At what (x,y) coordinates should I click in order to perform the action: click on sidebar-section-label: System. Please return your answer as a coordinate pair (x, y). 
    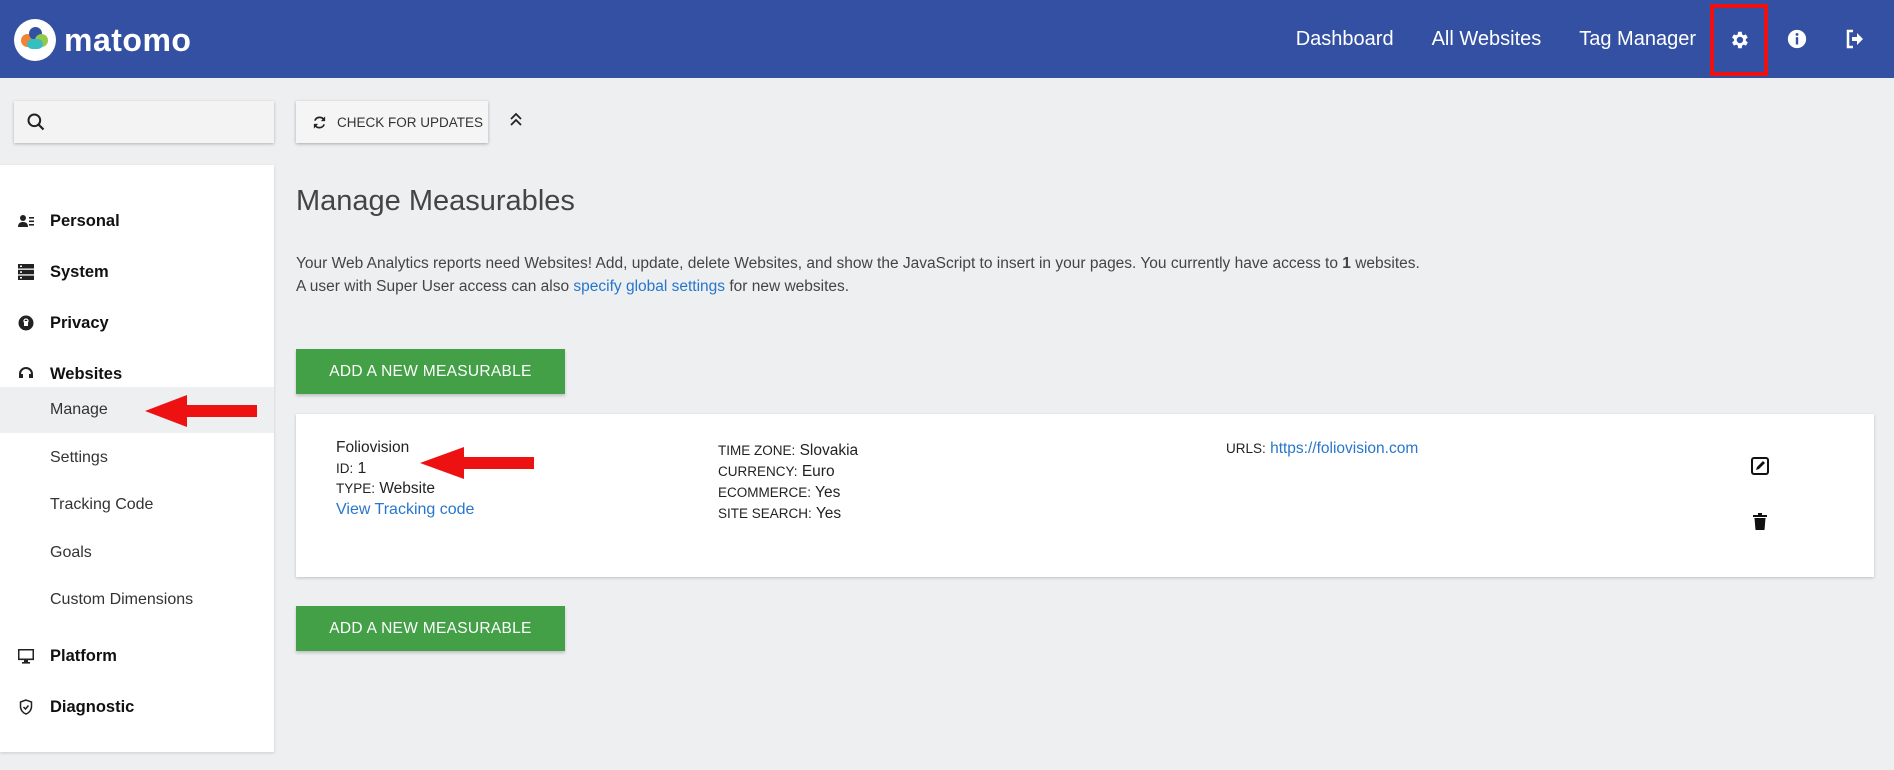
    Looking at the image, I should click on (79, 271).